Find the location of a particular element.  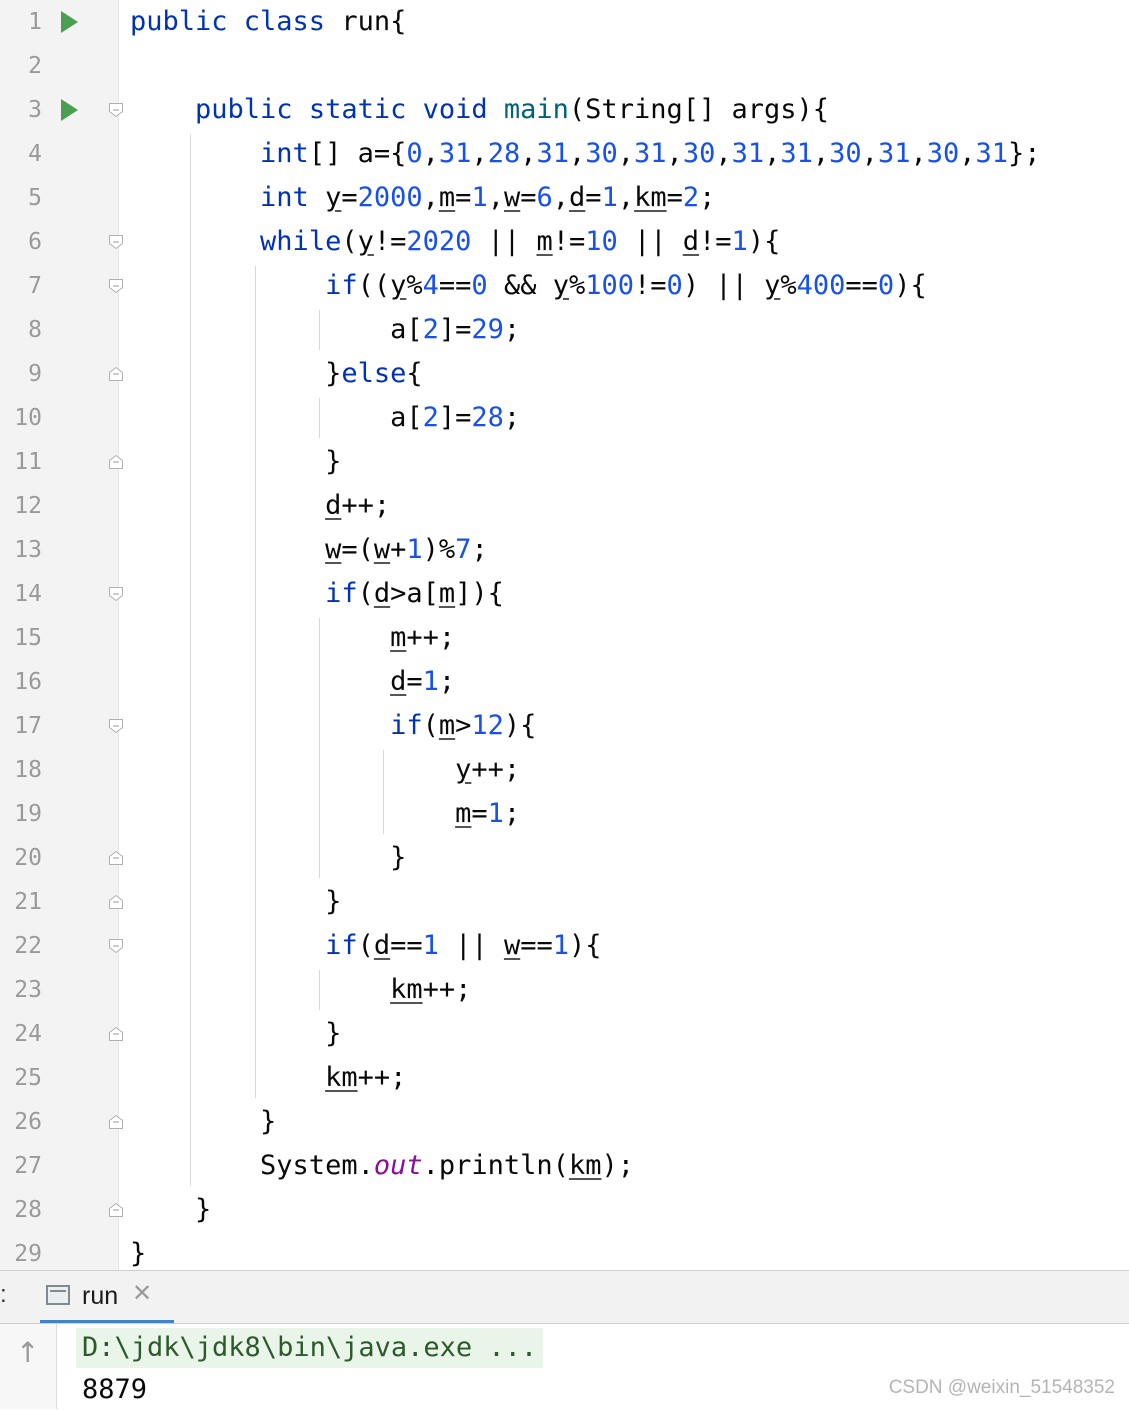

tab-run: run ✕ is located at coordinates (107, 1297).